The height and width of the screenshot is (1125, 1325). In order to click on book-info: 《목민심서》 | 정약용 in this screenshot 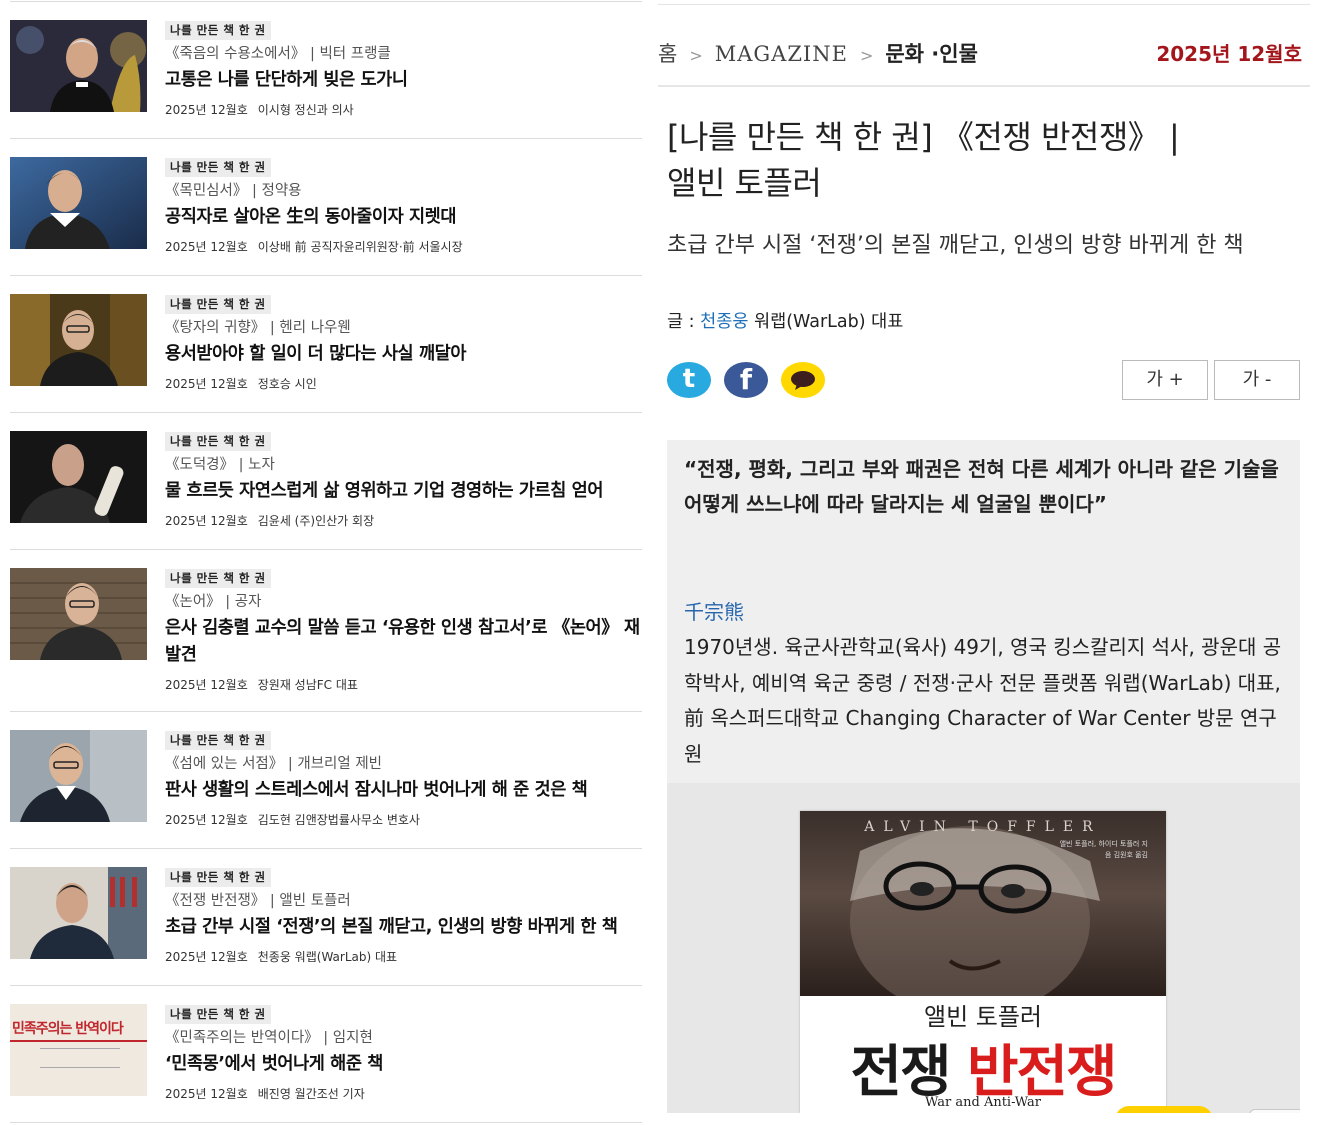, I will do `click(233, 191)`.